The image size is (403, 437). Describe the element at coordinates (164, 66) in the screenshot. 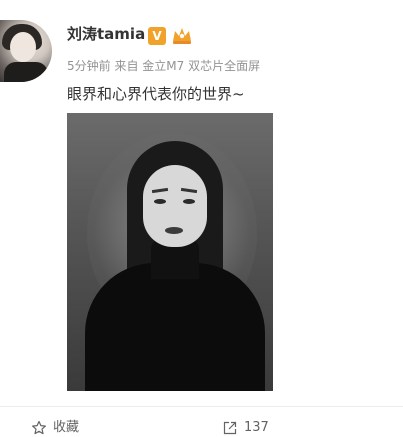

I see `post-meta: 5分钟前 来自 金立M7 双芯片全面屏` at that location.